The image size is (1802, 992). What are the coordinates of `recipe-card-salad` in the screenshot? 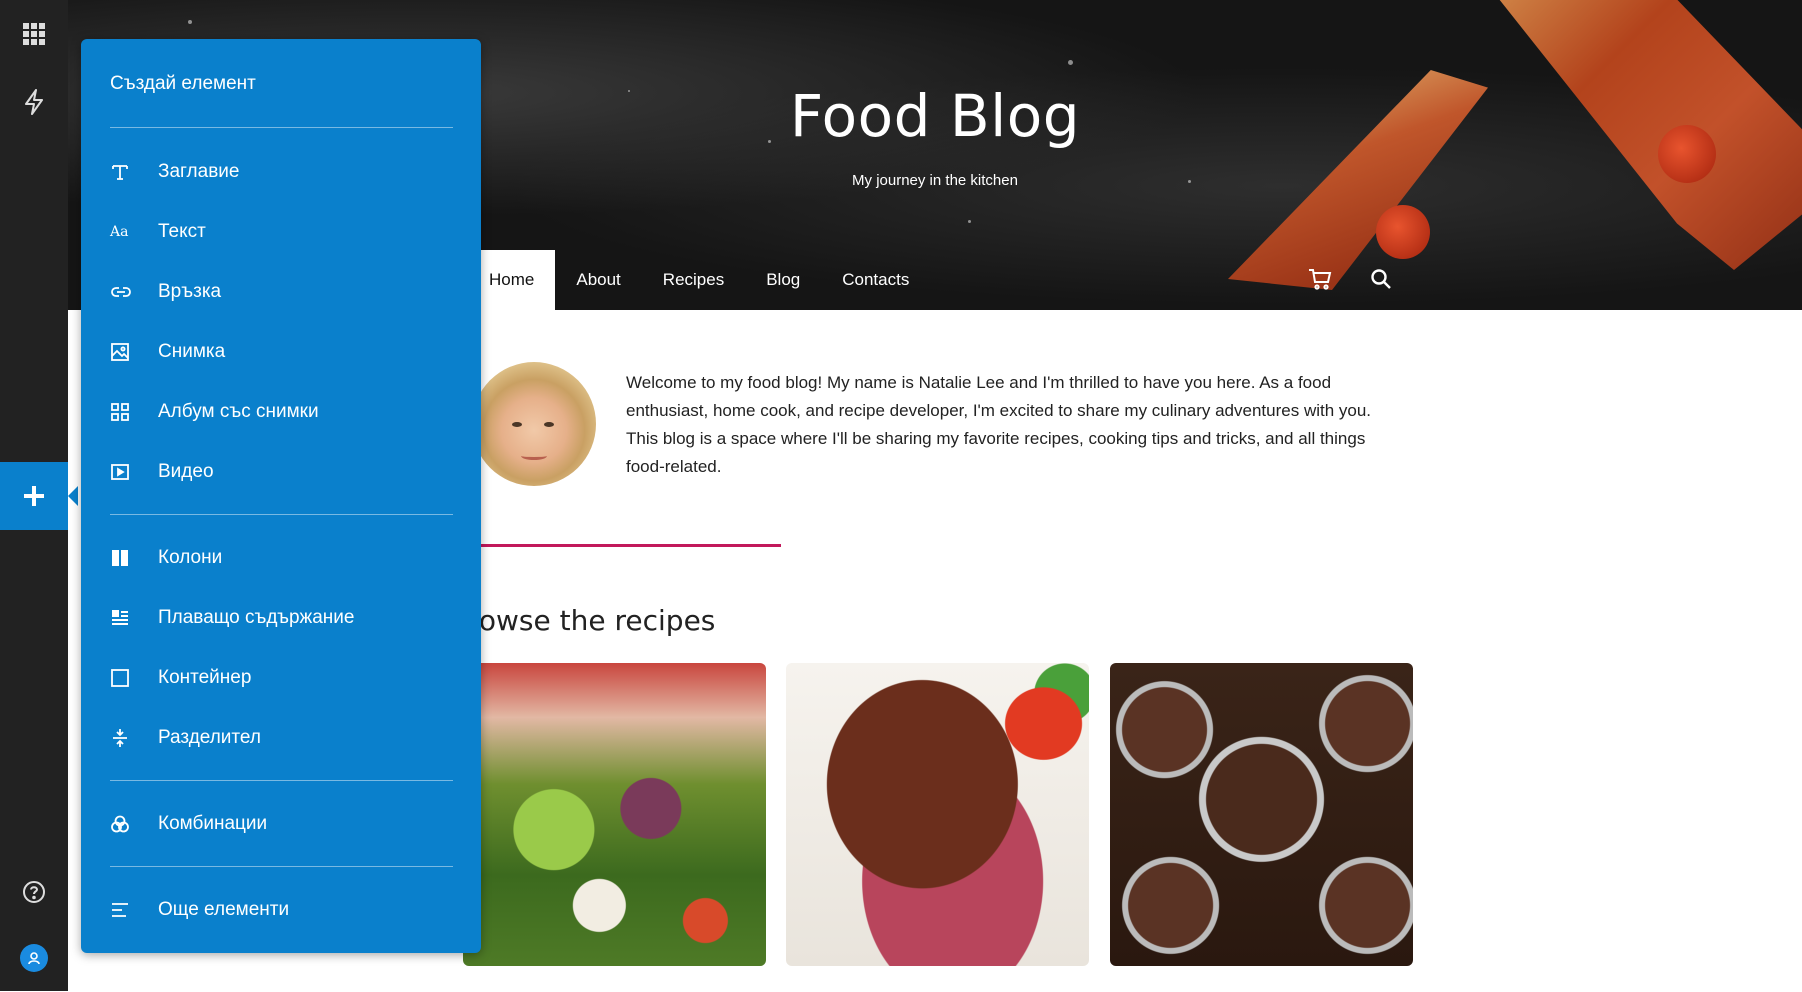 It's located at (614, 814).